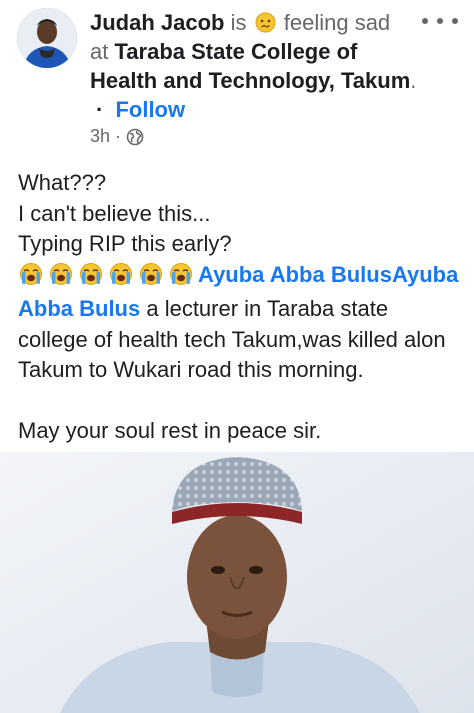  I want to click on at-label: at, so click(99, 51).